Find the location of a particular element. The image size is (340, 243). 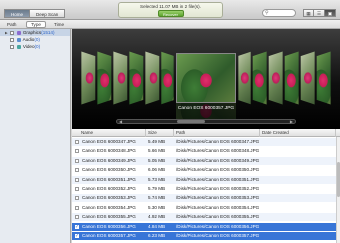

search-input: ⚲ is located at coordinates (279, 13).